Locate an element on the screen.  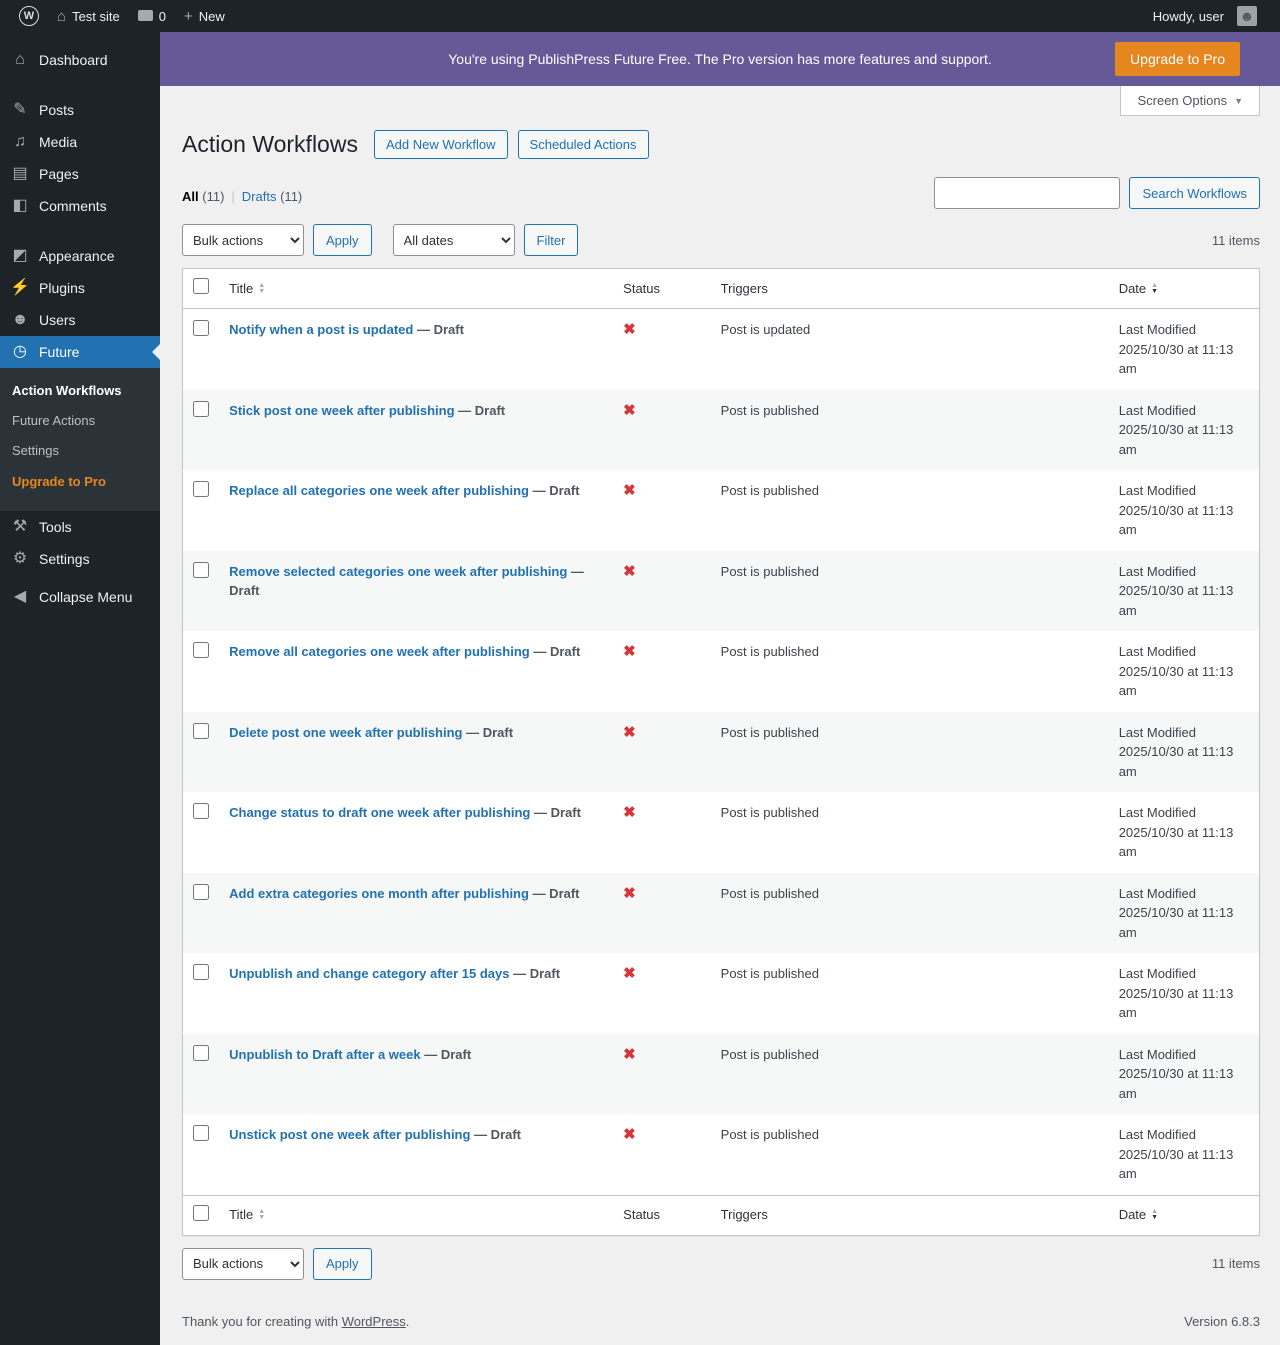
admin-bar-new: + New is located at coordinates (204, 16).